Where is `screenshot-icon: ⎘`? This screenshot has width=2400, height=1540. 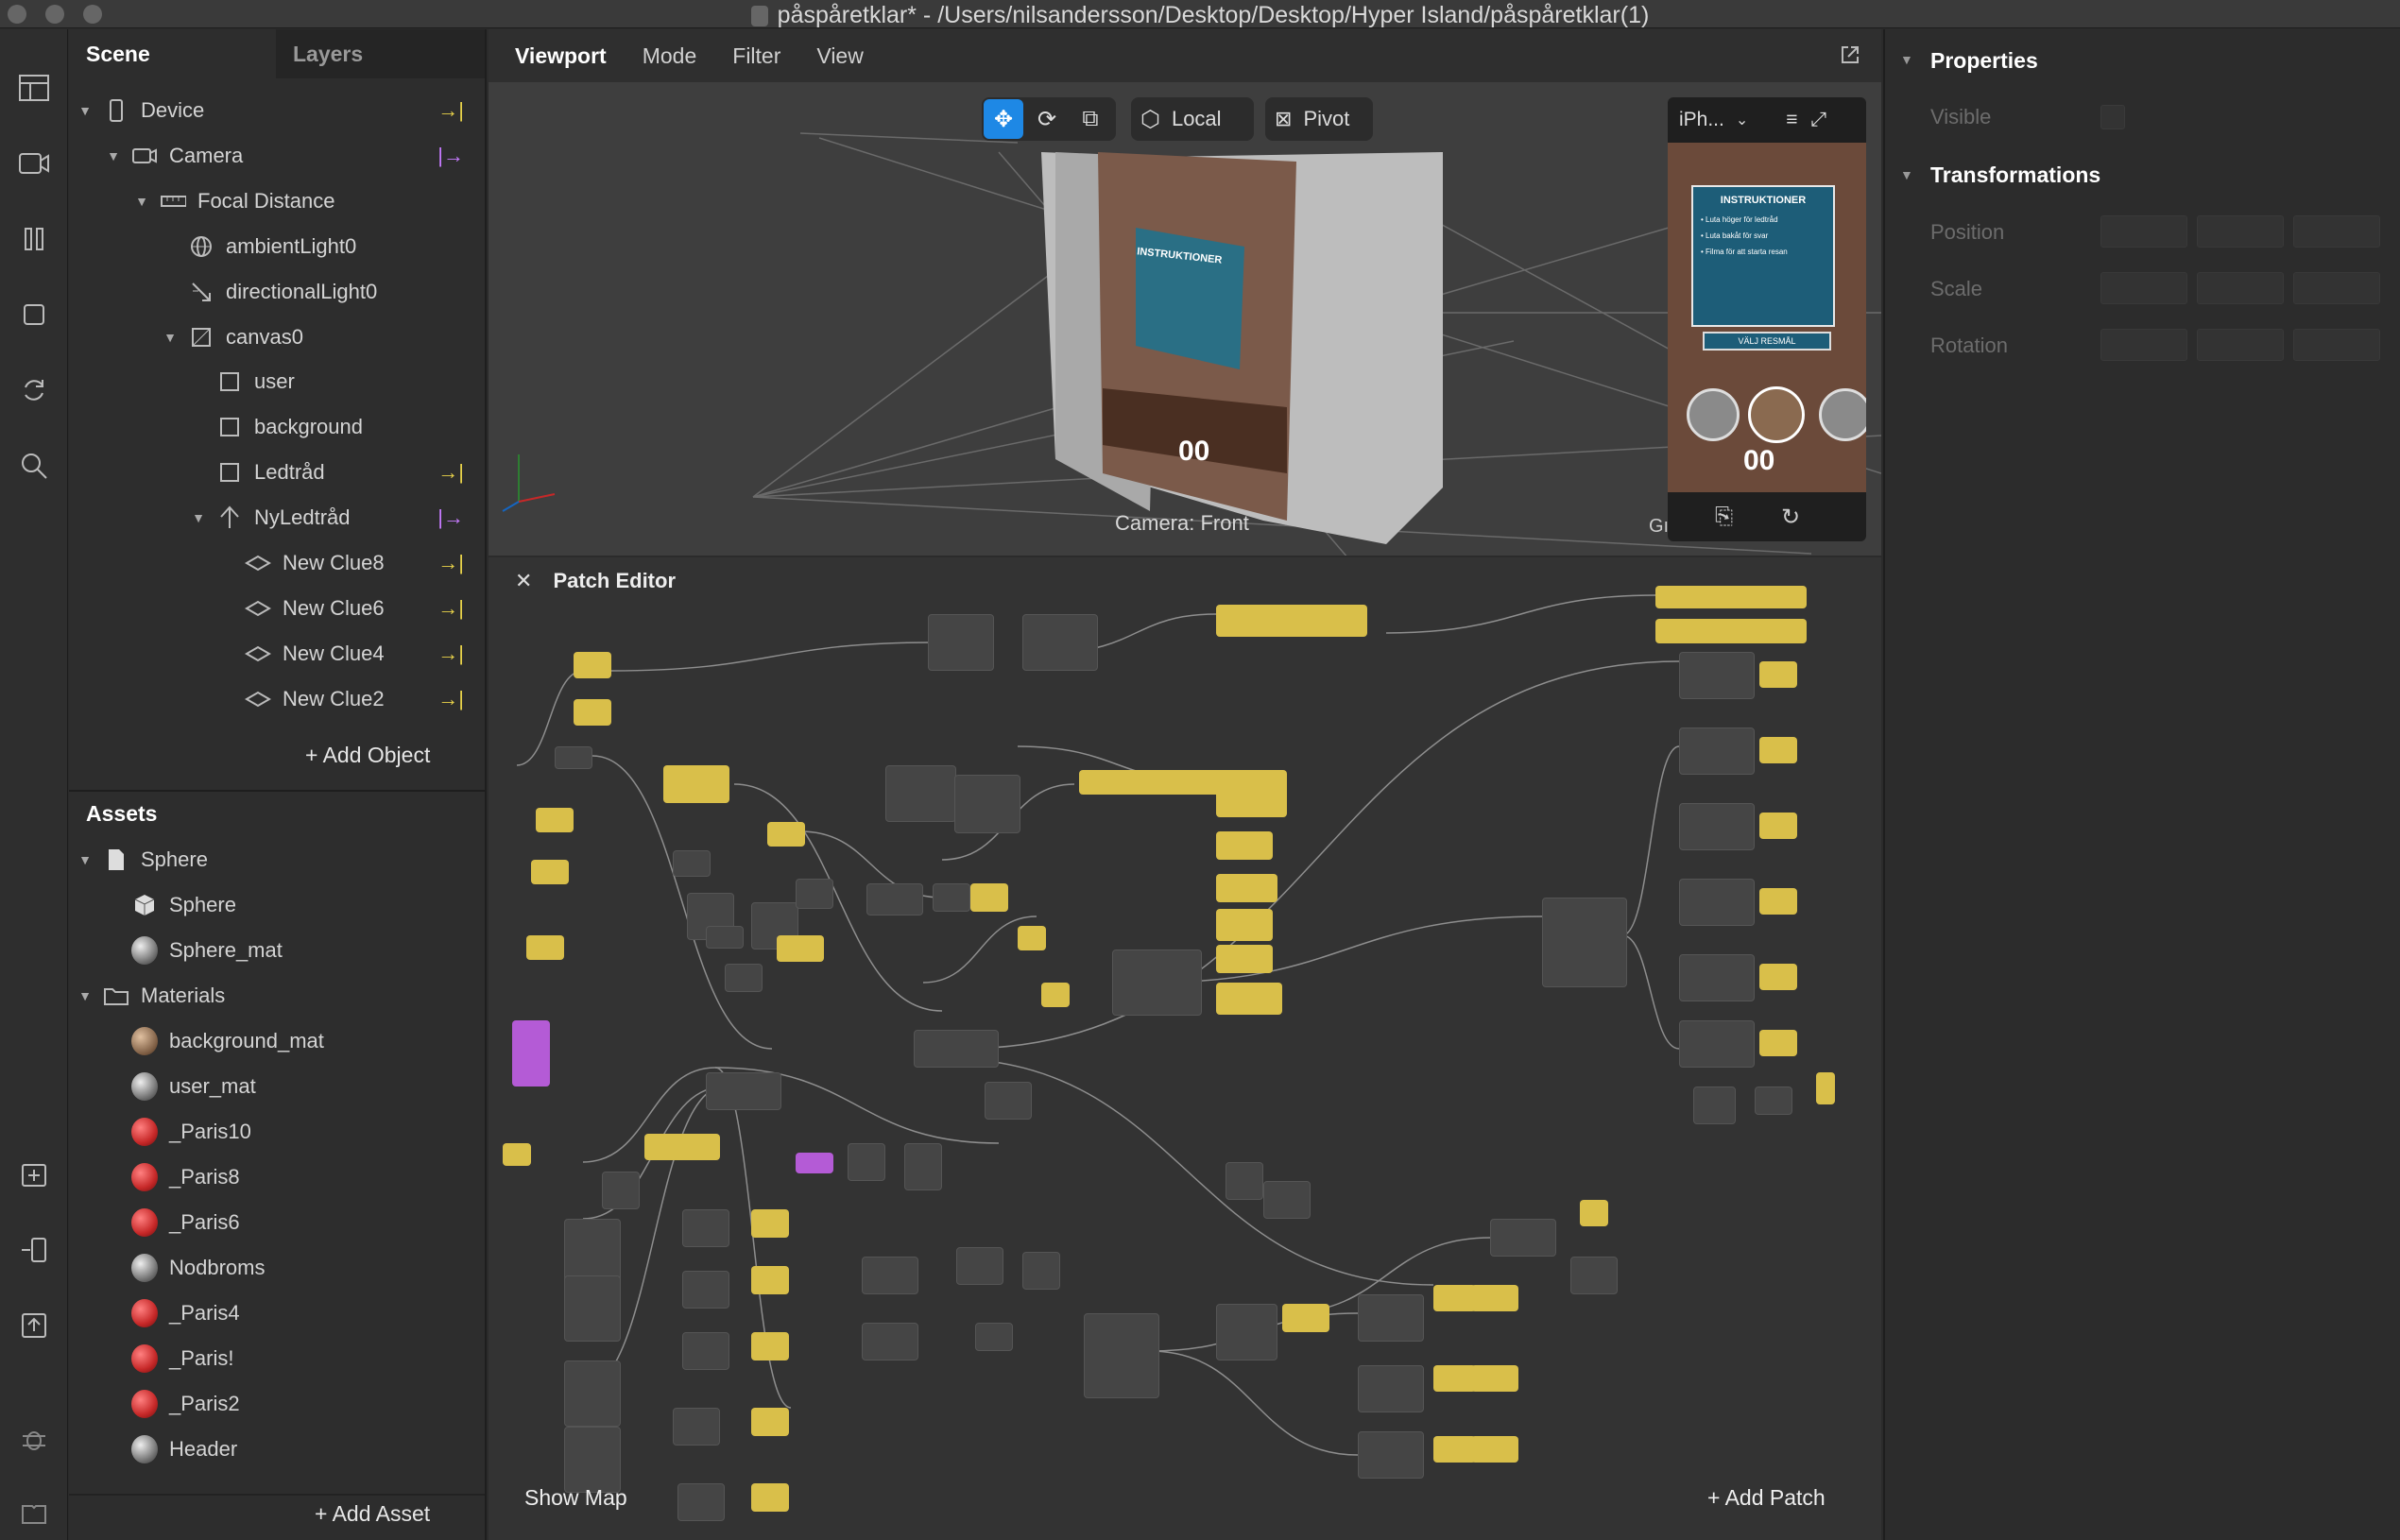 screenshot-icon: ⎘ is located at coordinates (1724, 517).